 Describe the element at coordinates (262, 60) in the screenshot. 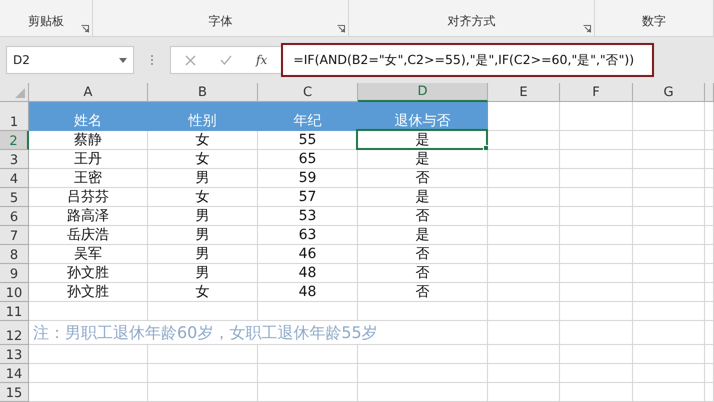

I see `insert-function-button: fx` at that location.